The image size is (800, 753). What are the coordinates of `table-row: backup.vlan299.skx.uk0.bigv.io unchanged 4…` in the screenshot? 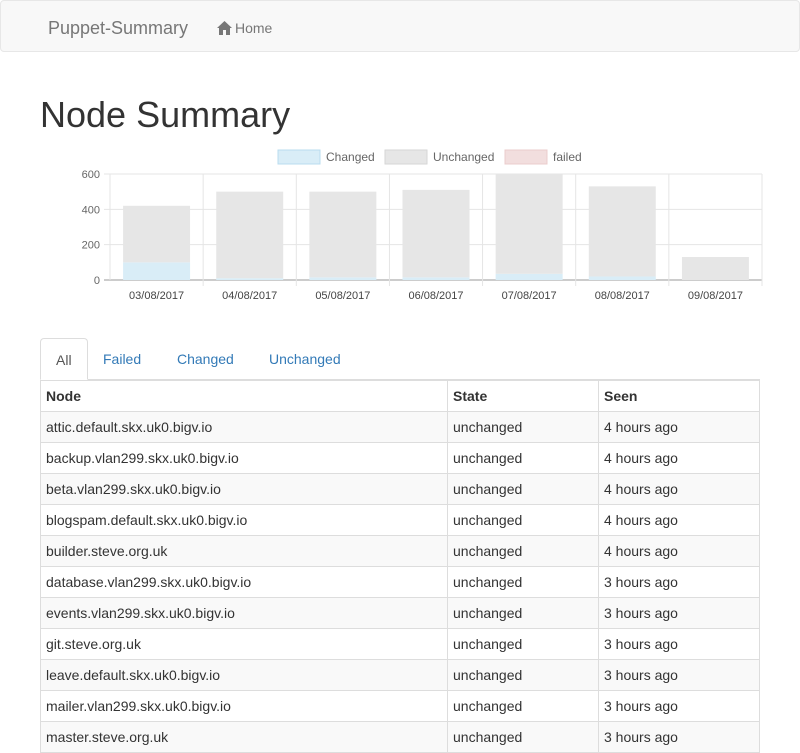 It's located at (400, 458).